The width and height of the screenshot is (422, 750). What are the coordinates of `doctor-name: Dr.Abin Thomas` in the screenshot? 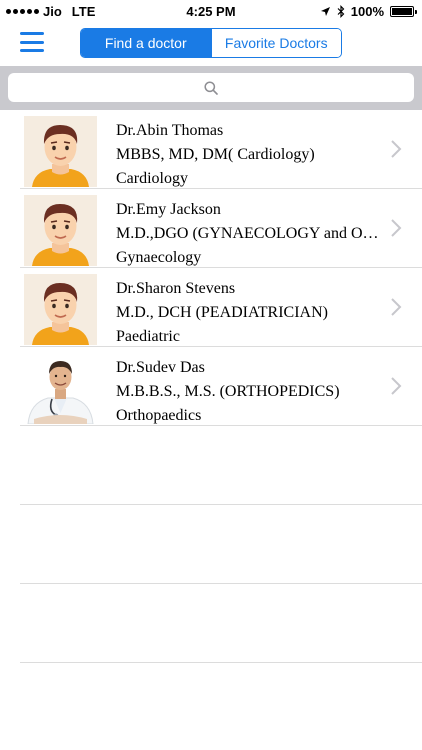 It's located at (170, 130).